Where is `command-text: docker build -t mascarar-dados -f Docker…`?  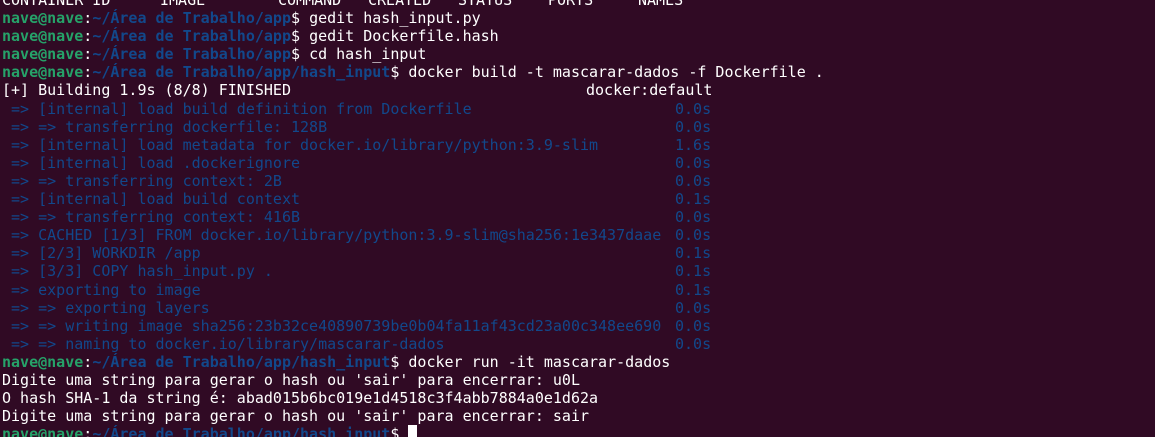 command-text: docker build -t mascarar-dados -f Docker… is located at coordinates (616, 72).